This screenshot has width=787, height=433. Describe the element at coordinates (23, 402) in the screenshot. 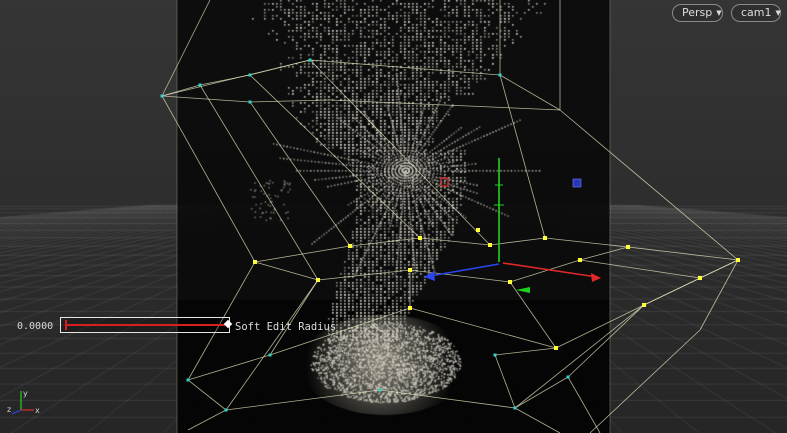

I see `axis-gizmo: y x z` at that location.